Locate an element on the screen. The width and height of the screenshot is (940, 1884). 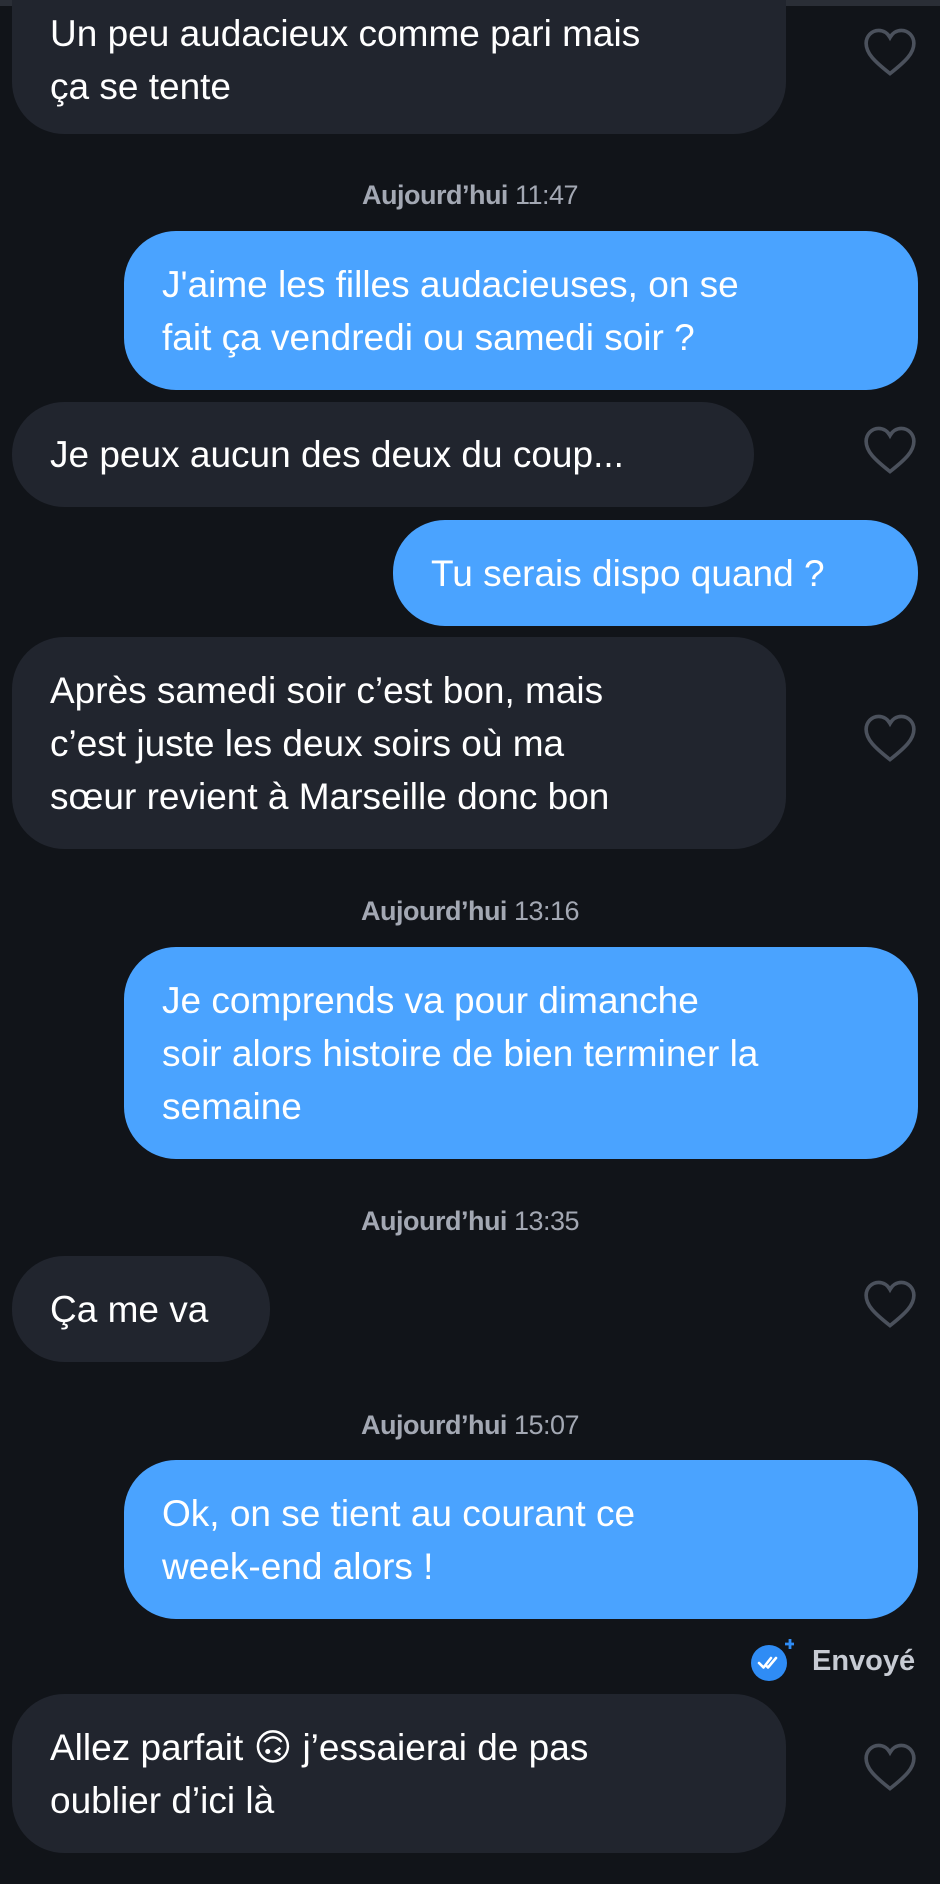
timestamp: Aujourd’hui 13:16 is located at coordinates (470, 911).